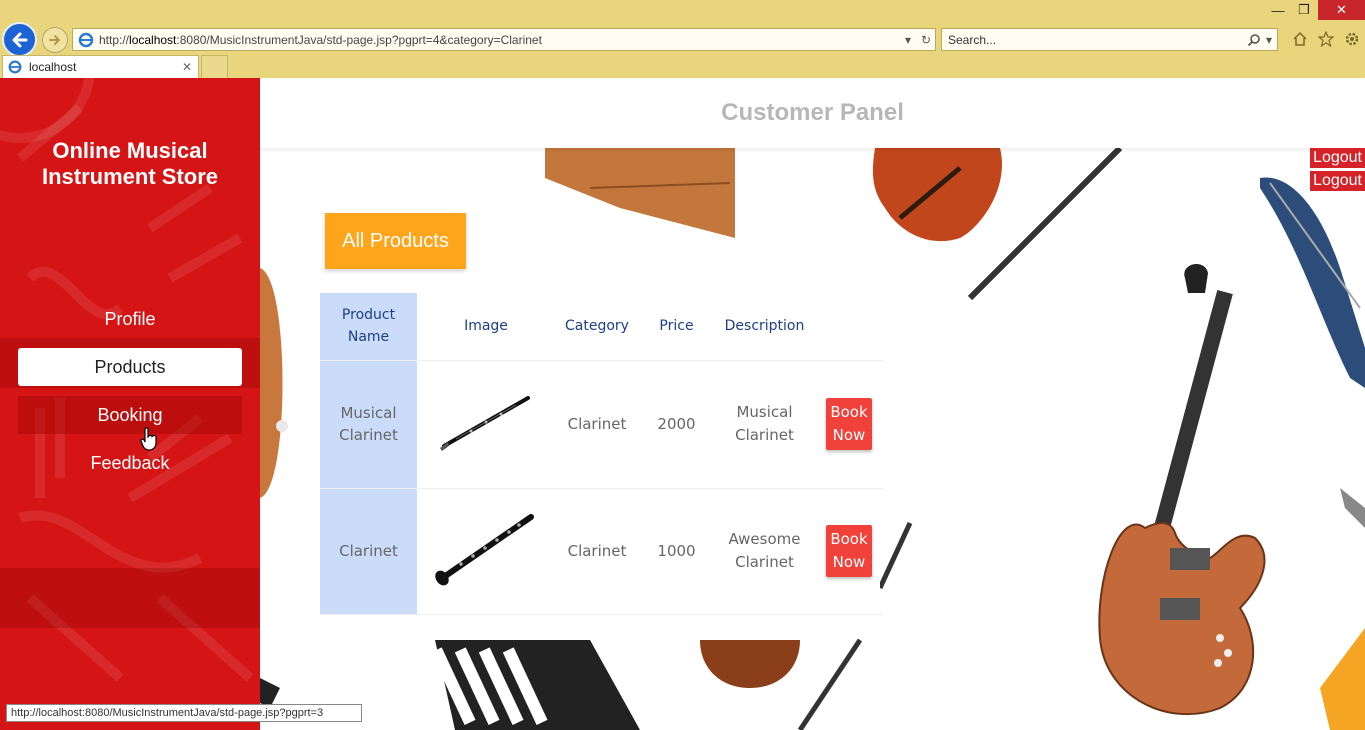 This screenshot has height=730, width=1365. I want to click on sidebar-item-feedback: Feedback, so click(130, 463).